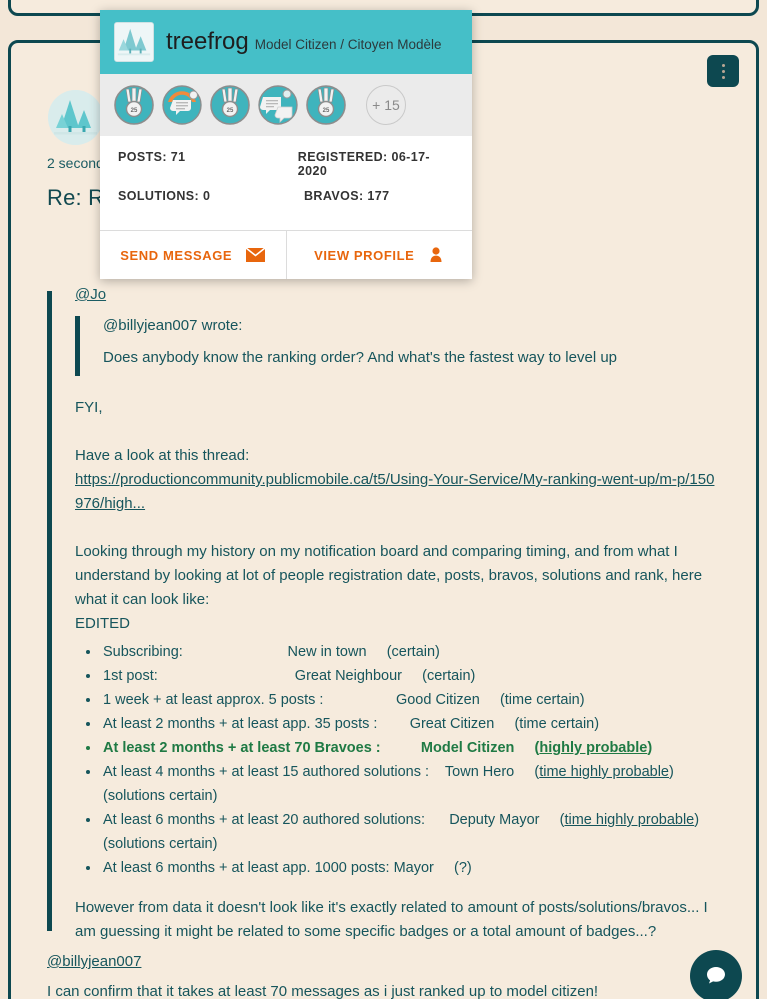 Image resolution: width=767 pixels, height=999 pixels. Describe the element at coordinates (436, 254) in the screenshot. I see `person-icon` at that location.